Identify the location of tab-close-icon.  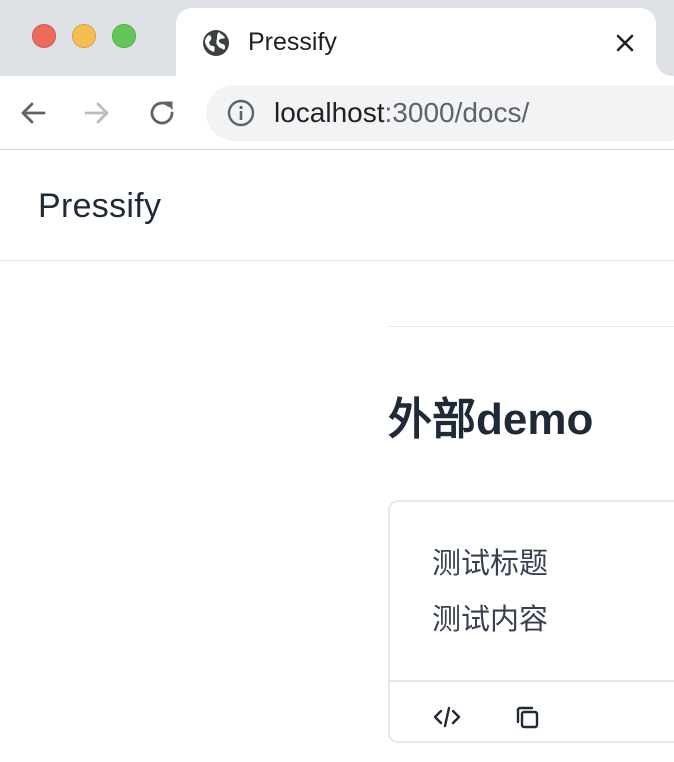
(625, 43).